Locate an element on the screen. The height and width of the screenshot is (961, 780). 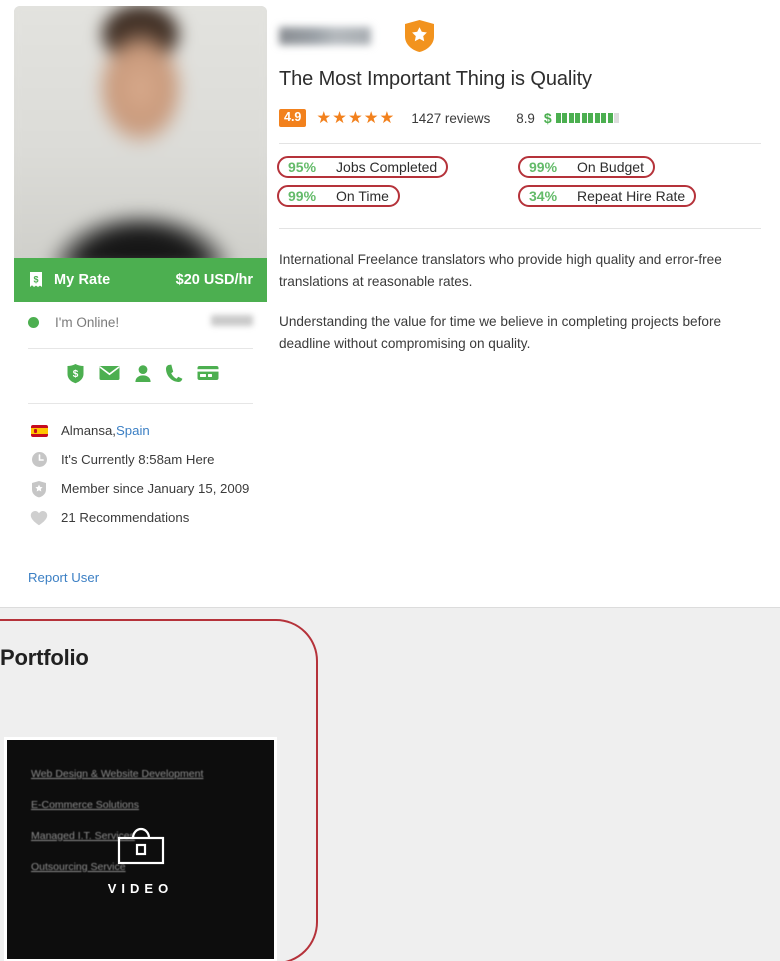
profile-name-row is located at coordinates (520, 31).